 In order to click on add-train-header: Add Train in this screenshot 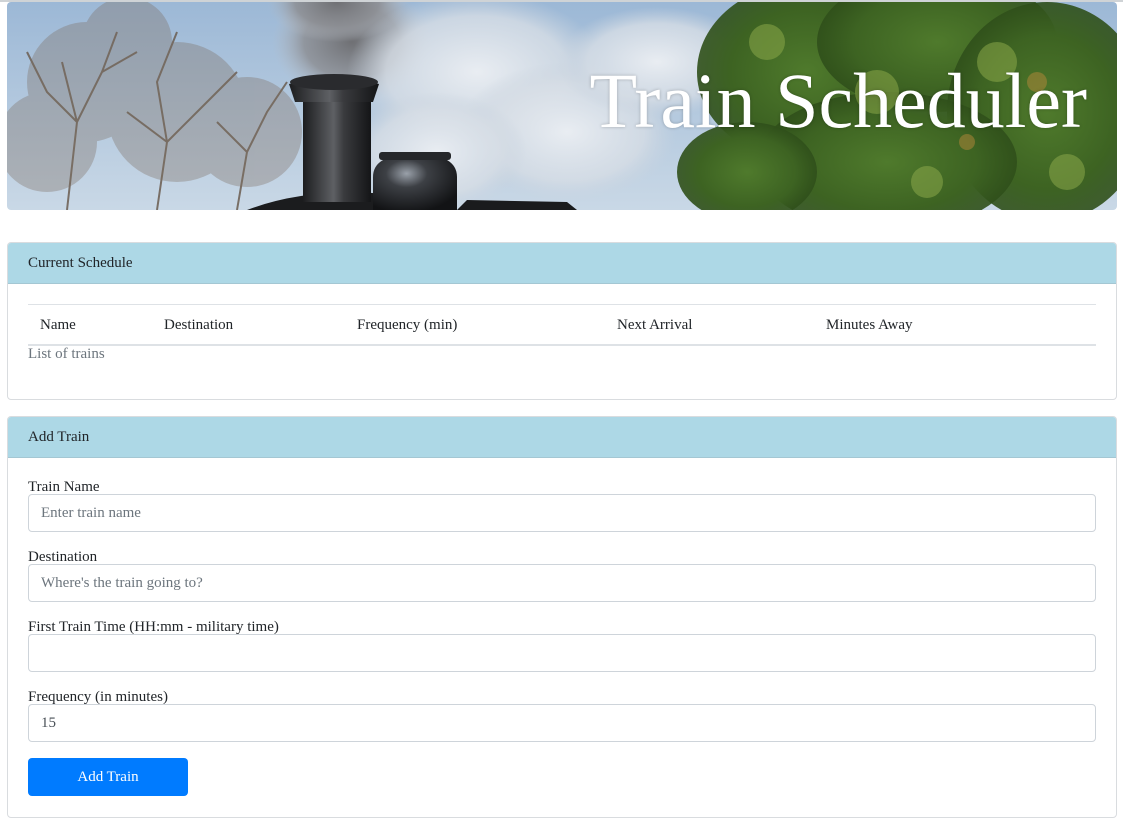, I will do `click(562, 437)`.